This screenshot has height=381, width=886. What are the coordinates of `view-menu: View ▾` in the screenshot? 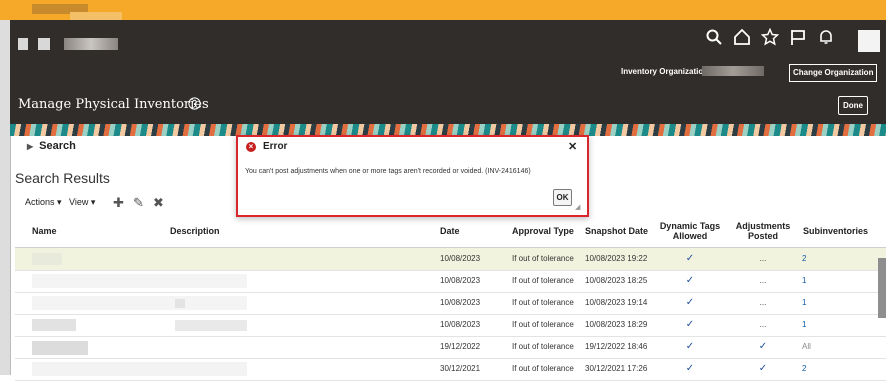 It's located at (82, 202).